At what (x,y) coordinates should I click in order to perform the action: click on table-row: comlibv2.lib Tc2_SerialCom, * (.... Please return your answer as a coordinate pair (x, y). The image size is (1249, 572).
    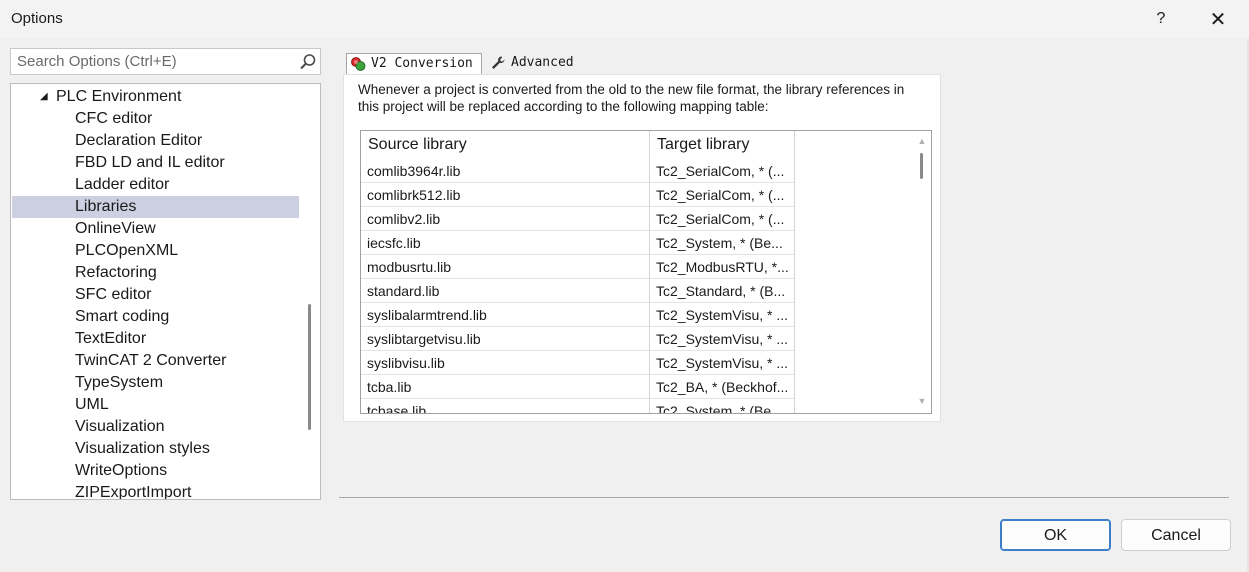
    Looking at the image, I should click on (578, 219).